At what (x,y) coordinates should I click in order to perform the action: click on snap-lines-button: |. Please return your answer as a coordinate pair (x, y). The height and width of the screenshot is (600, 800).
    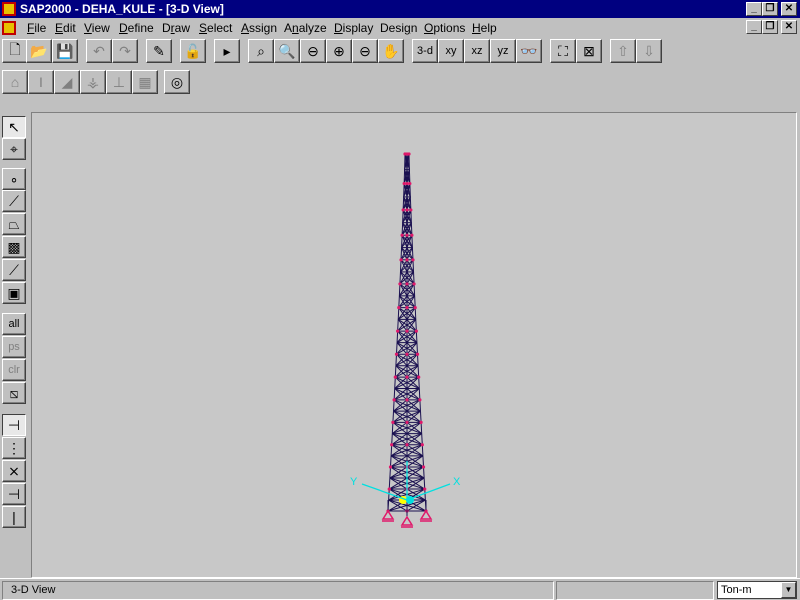
    Looking at the image, I should click on (14, 517).